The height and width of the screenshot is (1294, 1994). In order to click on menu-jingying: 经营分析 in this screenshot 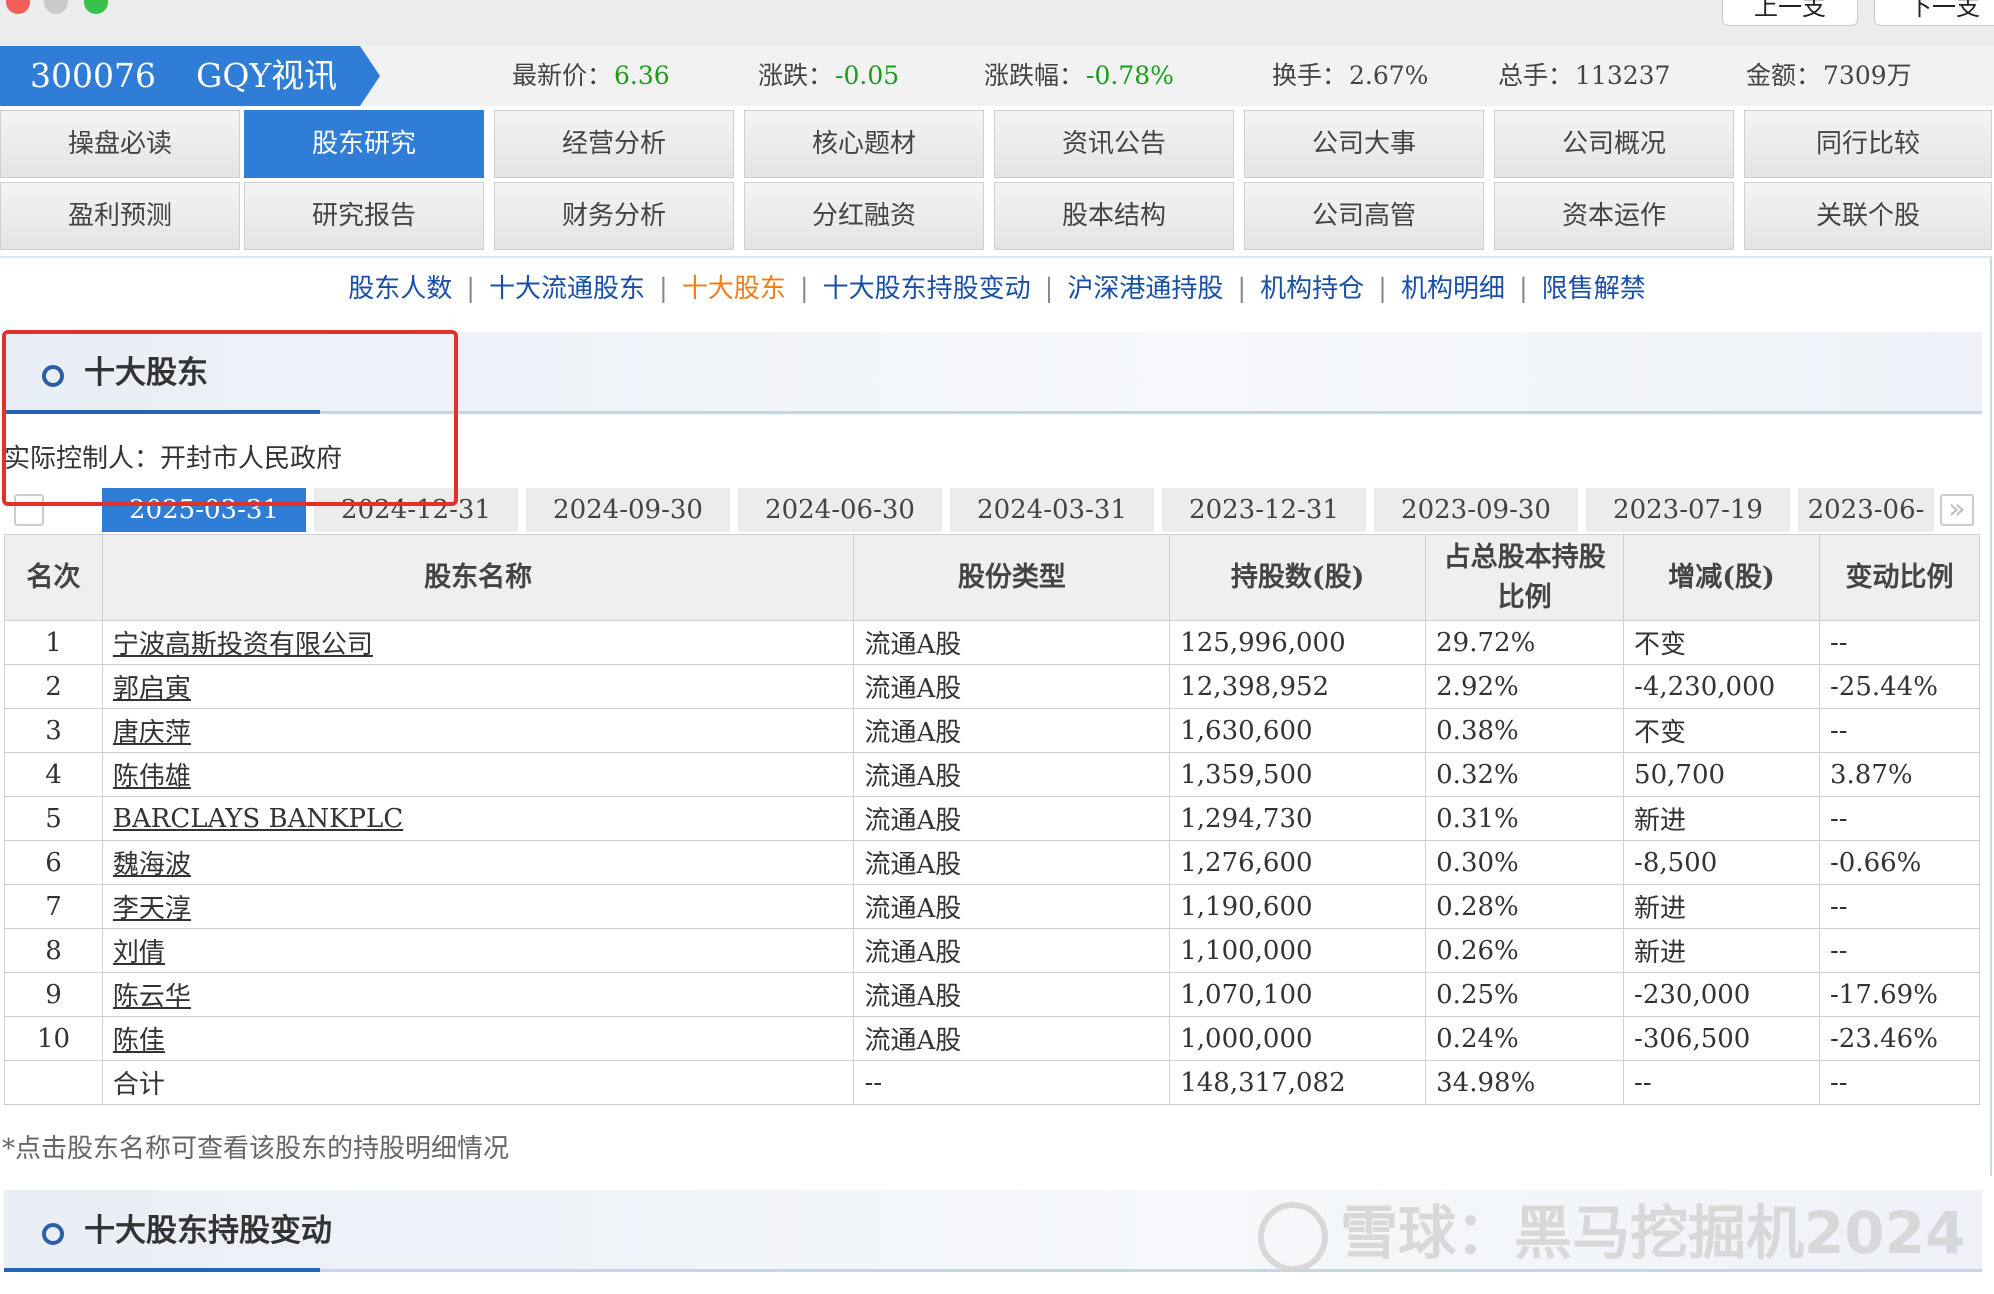, I will do `click(614, 144)`.